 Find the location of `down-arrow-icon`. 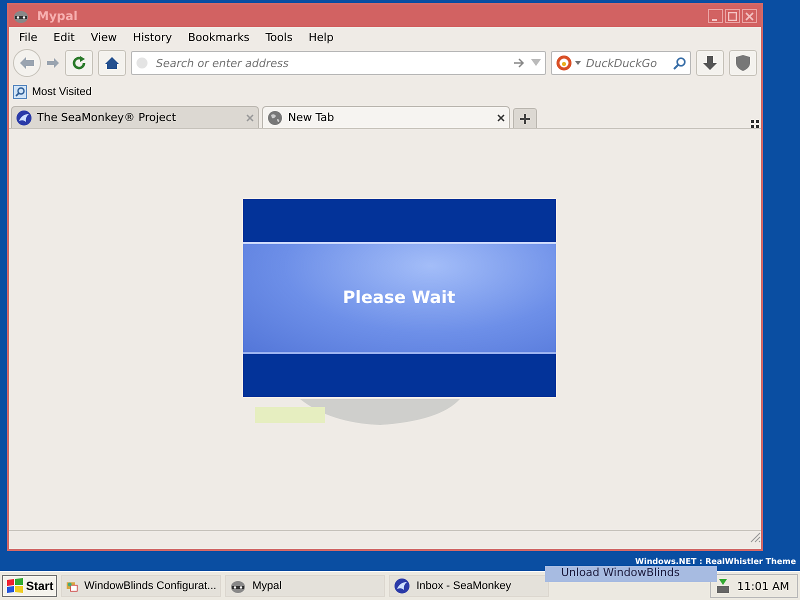

down-arrow-icon is located at coordinates (710, 63).